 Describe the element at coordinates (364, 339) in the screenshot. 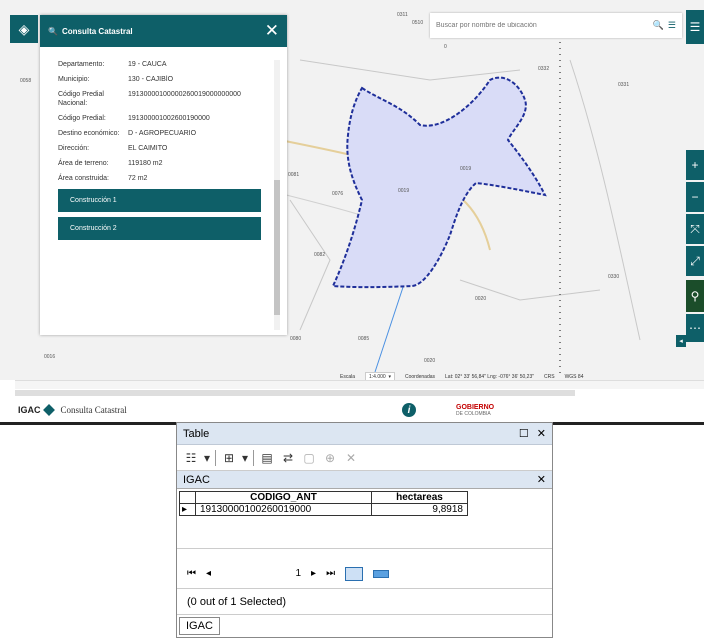

I see `parcel-label: 0085` at that location.